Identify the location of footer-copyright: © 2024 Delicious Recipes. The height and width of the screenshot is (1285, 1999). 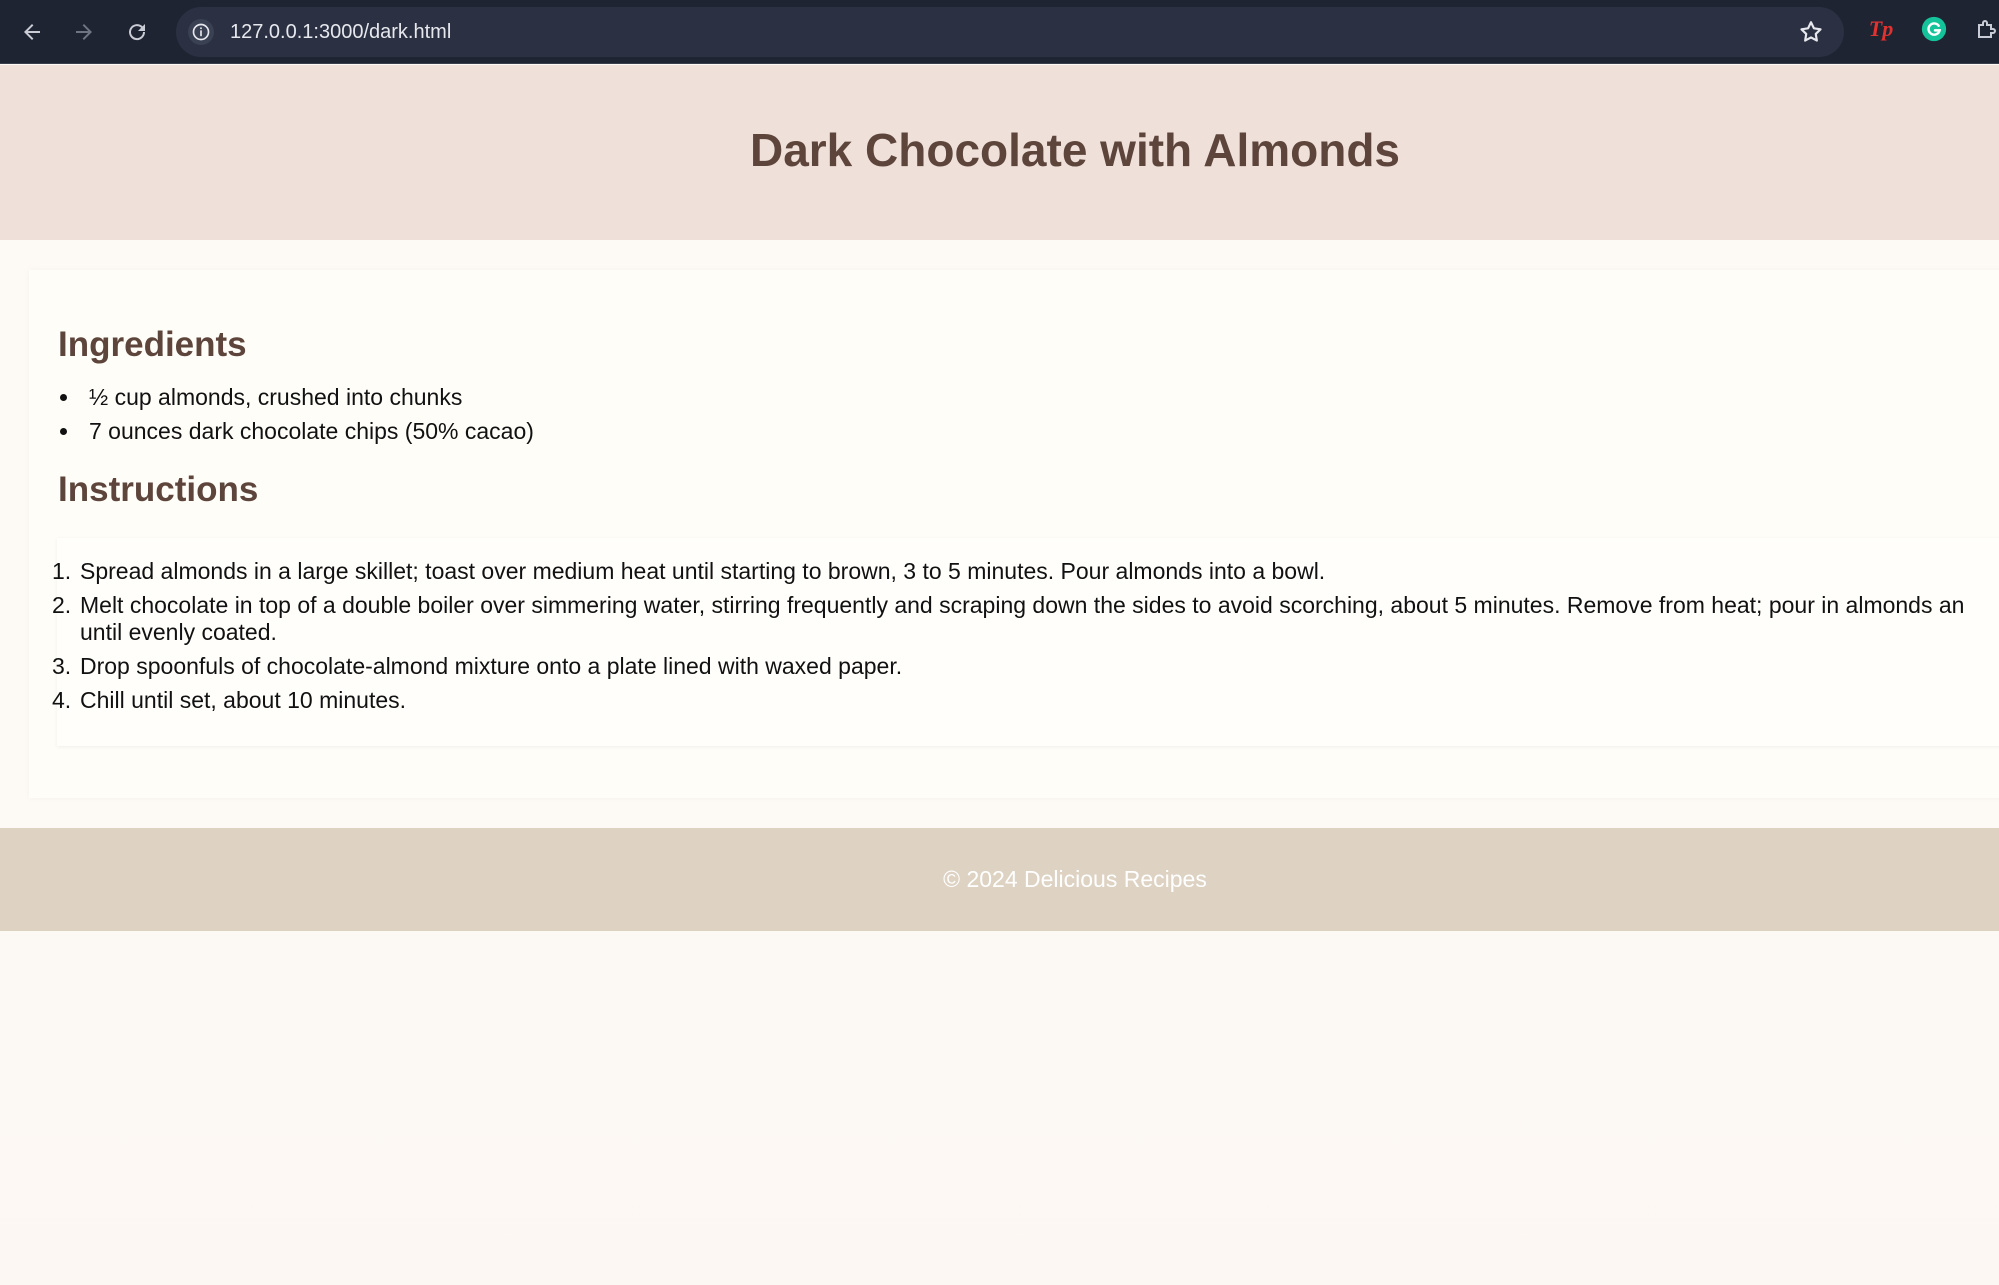
(1075, 879).